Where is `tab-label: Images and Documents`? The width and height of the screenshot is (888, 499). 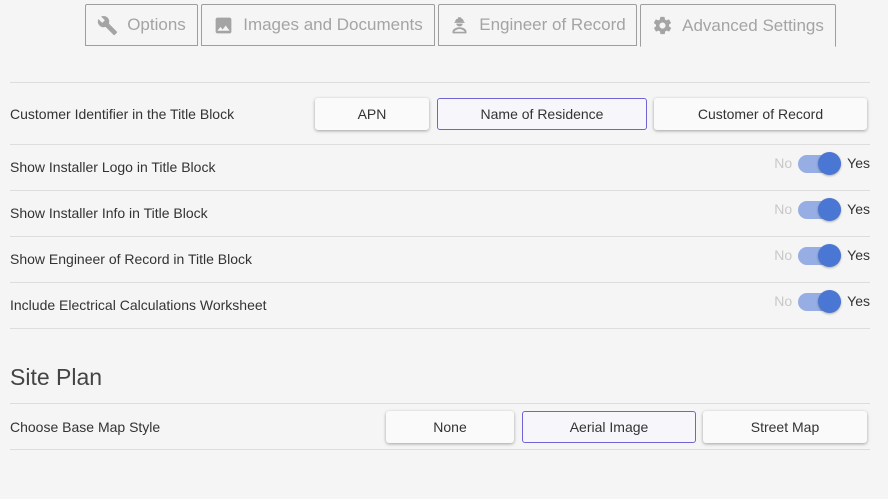
tab-label: Images and Documents is located at coordinates (333, 24).